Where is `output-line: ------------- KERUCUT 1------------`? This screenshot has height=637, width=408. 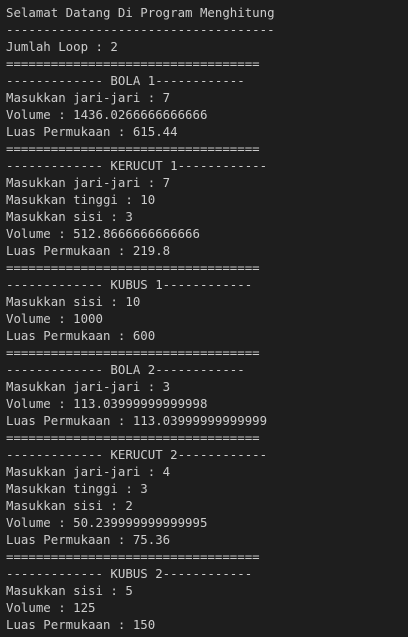
output-line: ------------- KERUCUT 1------------ is located at coordinates (137, 165).